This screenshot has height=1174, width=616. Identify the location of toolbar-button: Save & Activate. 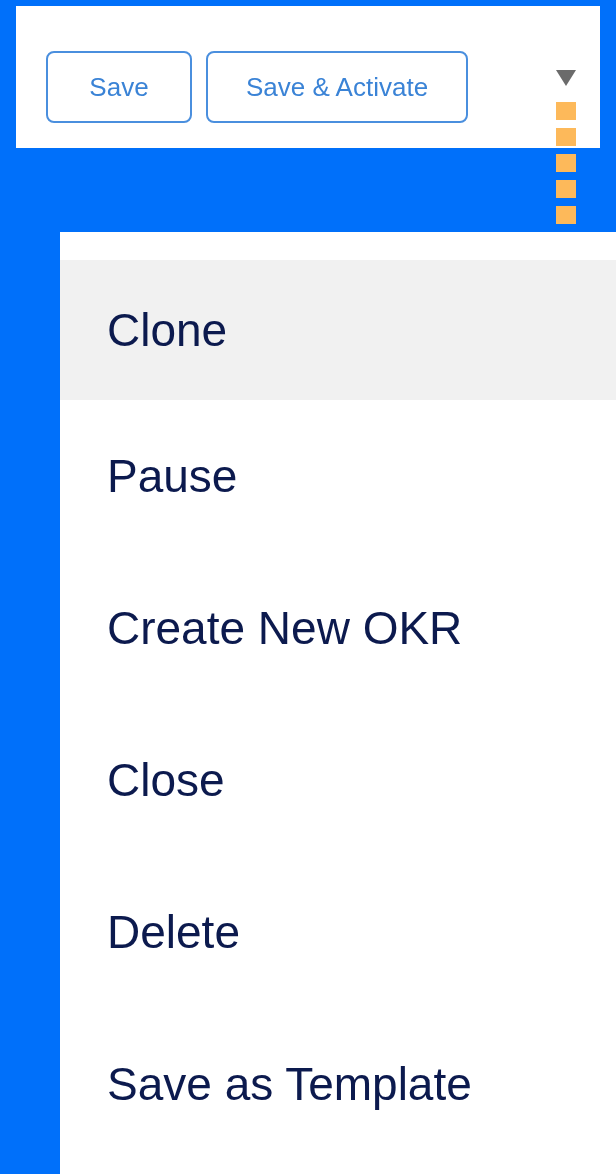
(337, 87).